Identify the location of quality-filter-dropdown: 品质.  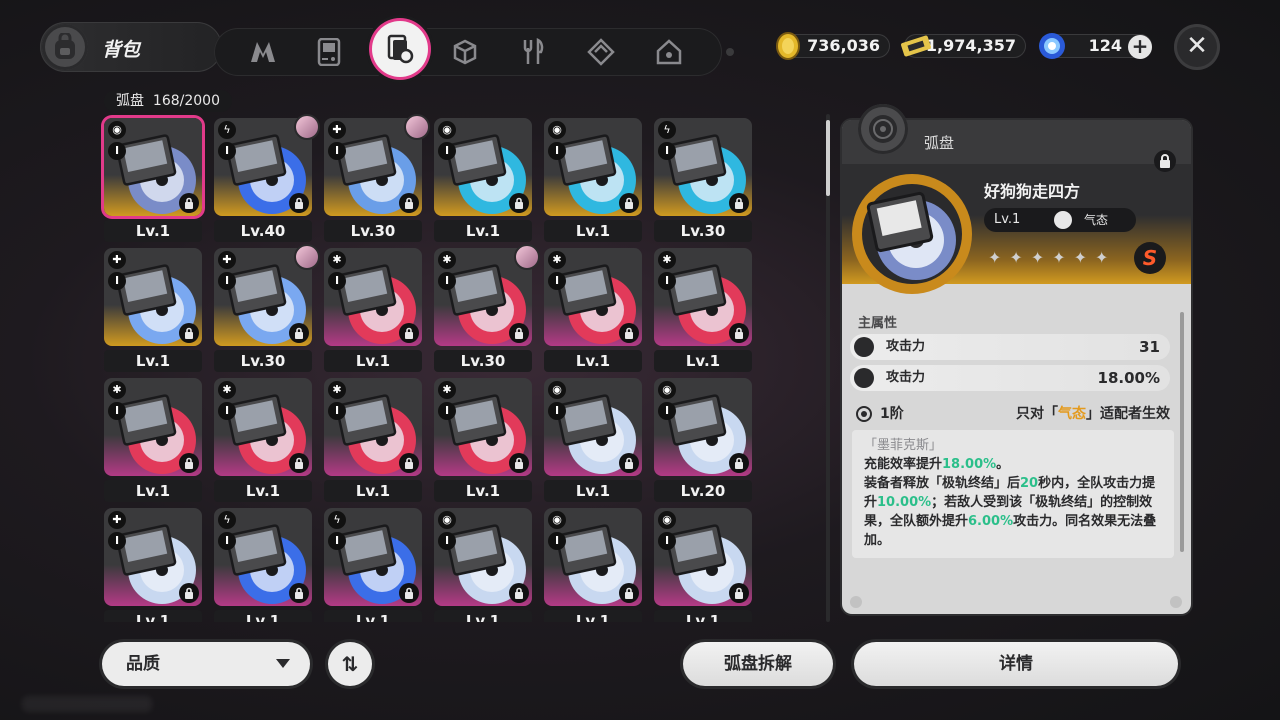
(206, 664).